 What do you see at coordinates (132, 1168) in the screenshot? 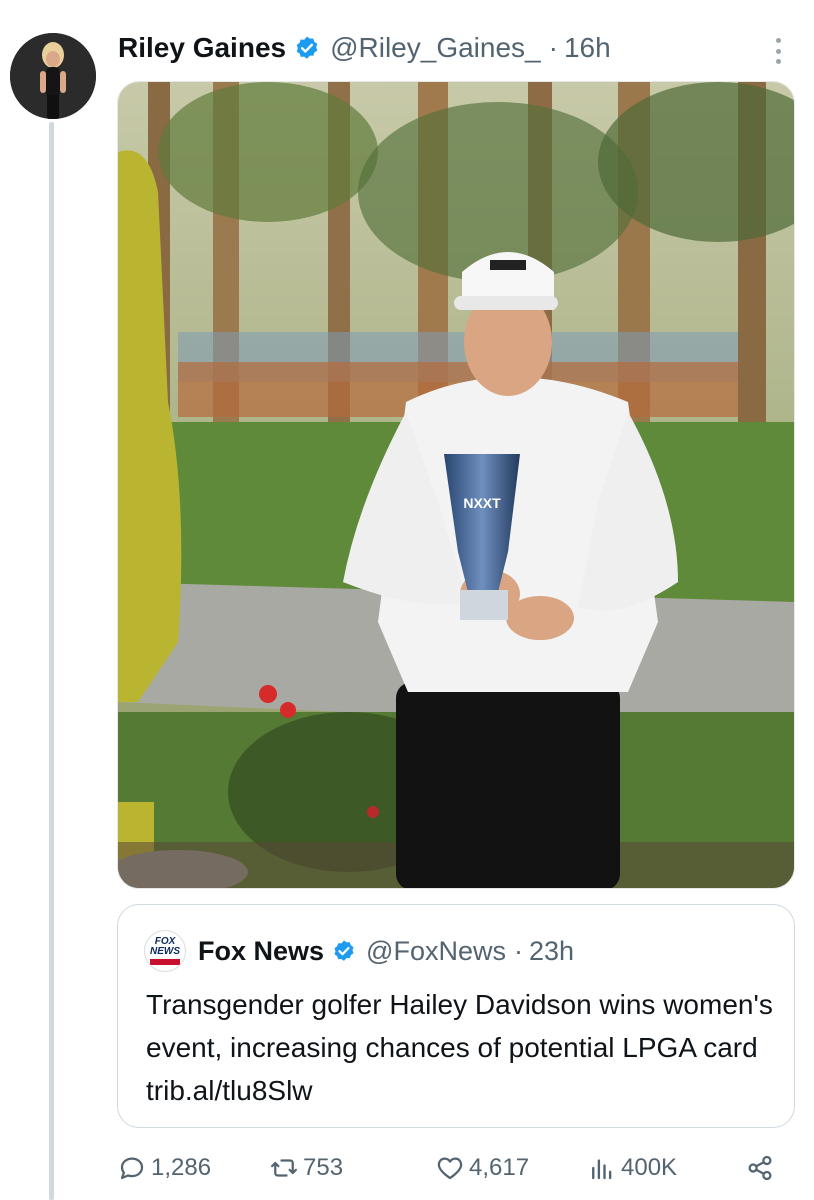
I see `reply-icon` at bounding box center [132, 1168].